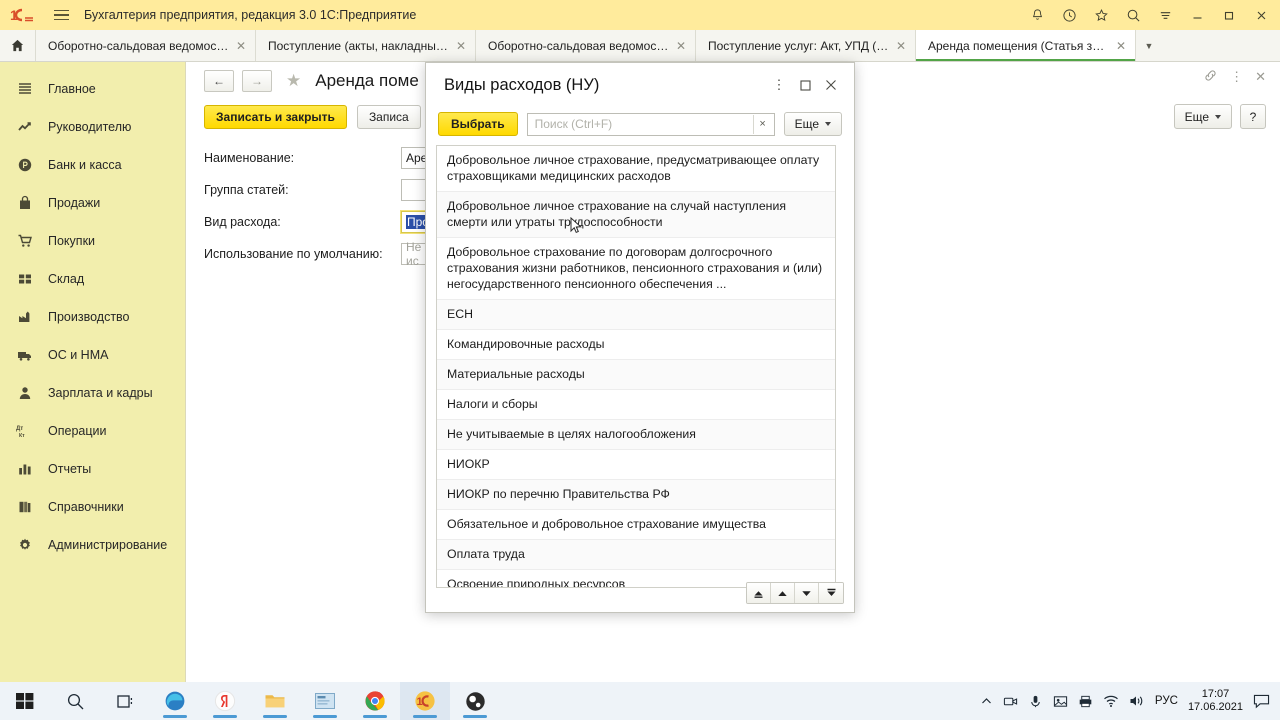  I want to click on home-button, so click(18, 45).